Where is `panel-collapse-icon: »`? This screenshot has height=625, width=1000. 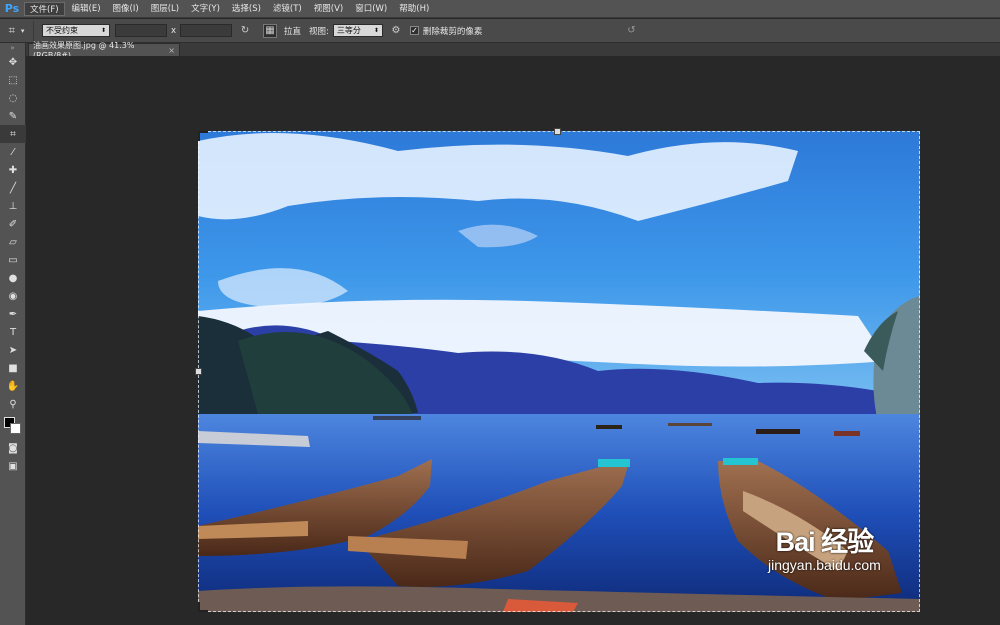
panel-collapse-icon: » is located at coordinates (12, 48).